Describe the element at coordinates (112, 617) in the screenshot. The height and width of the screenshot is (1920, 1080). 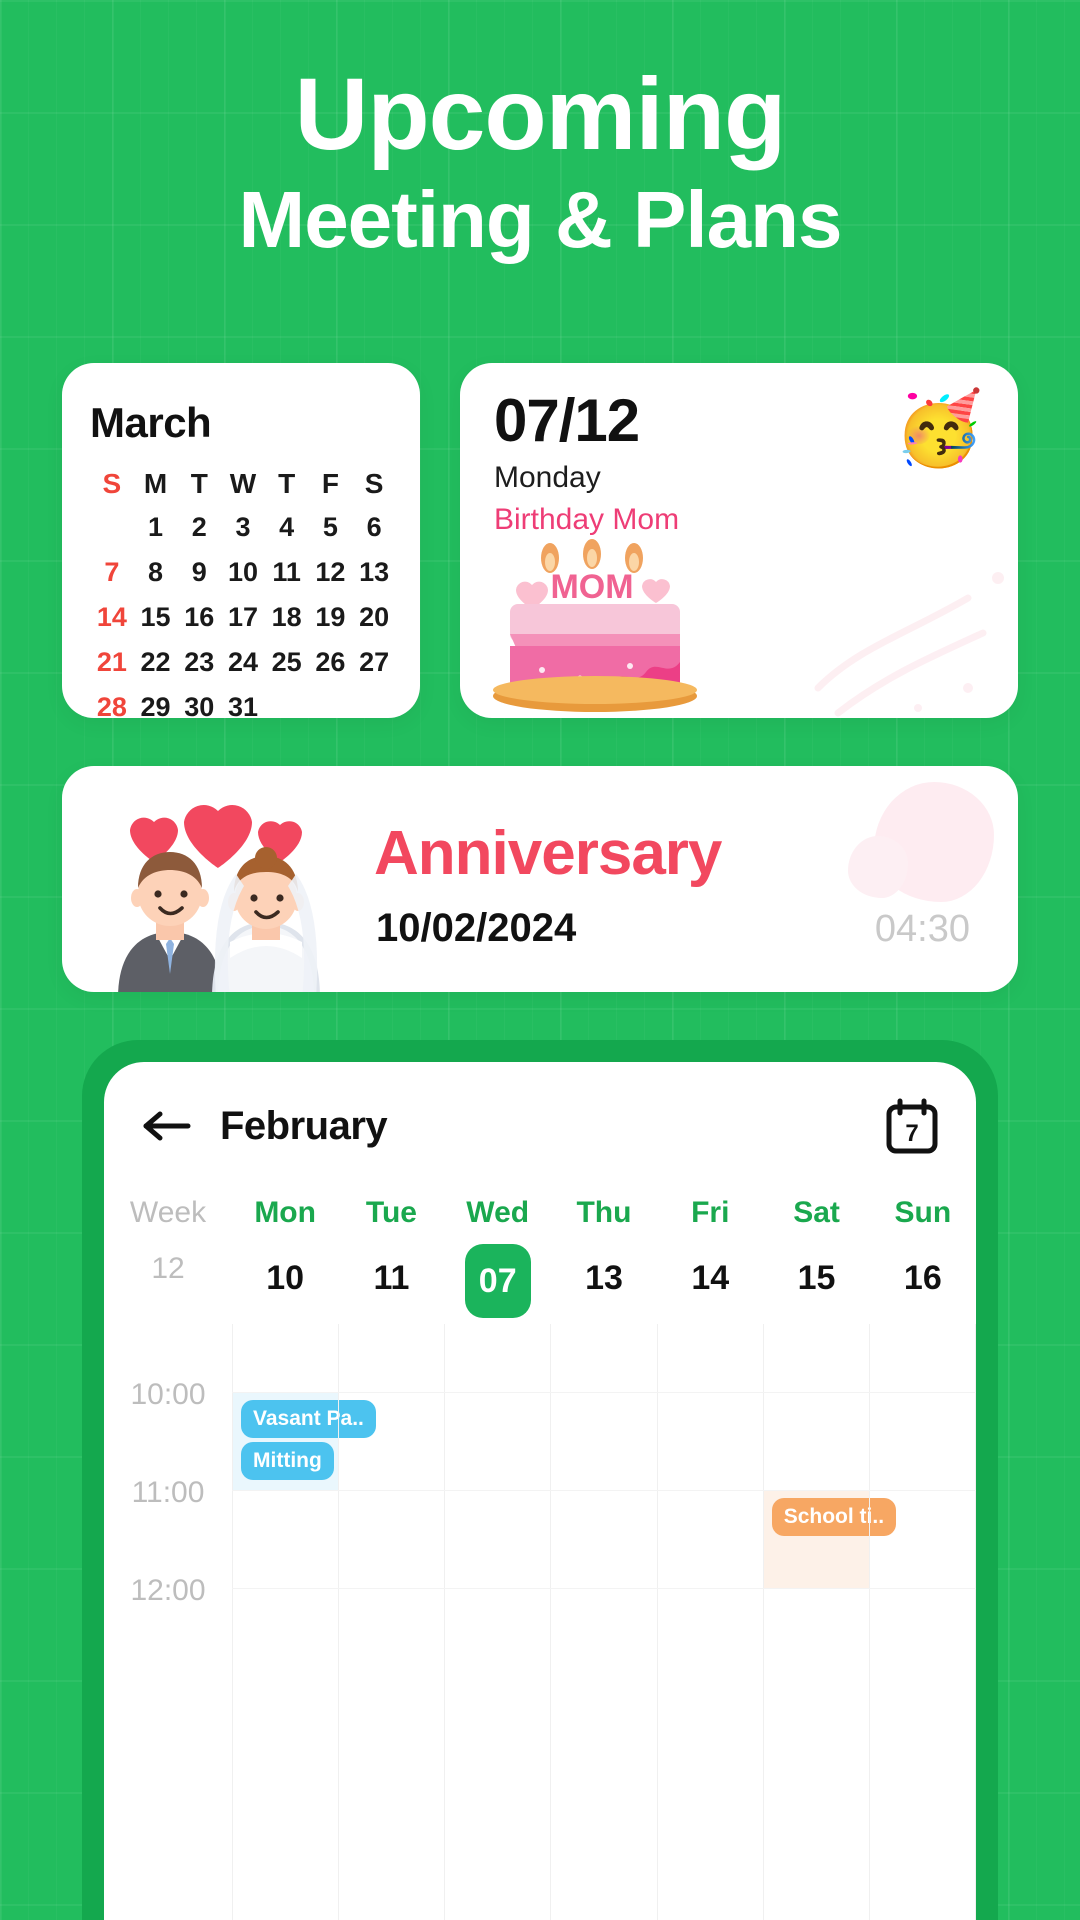
I see `day-cell: 14` at that location.